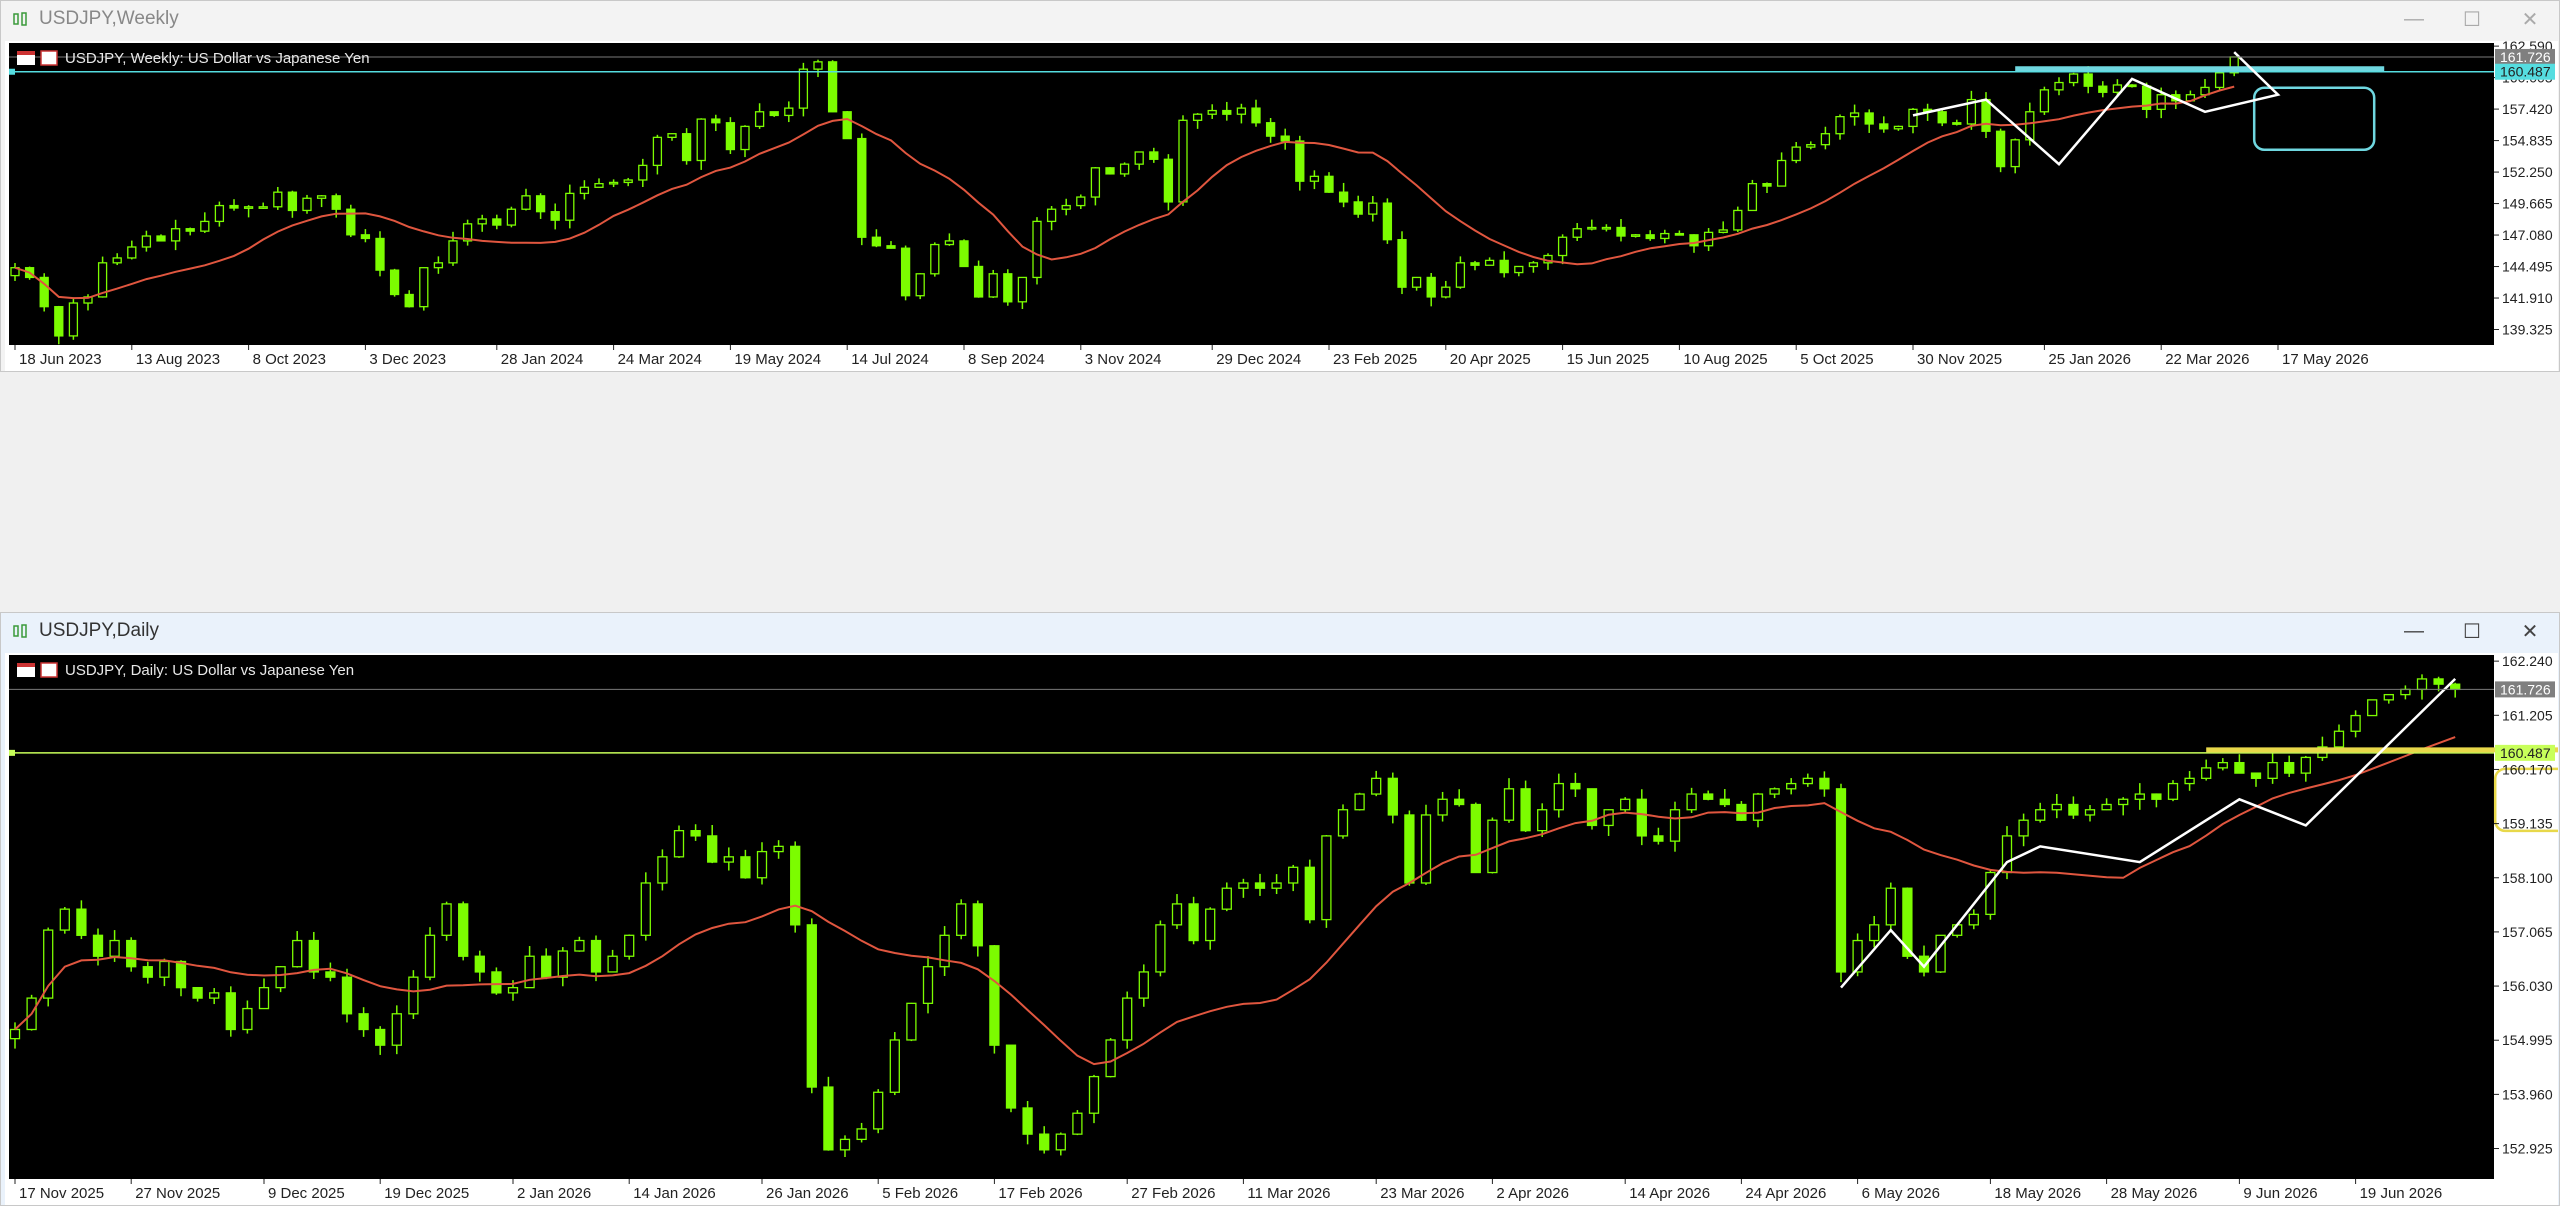 The height and width of the screenshot is (1206, 2560). Describe the element at coordinates (49, 58) in the screenshot. I see `chart-type-icon` at that location.